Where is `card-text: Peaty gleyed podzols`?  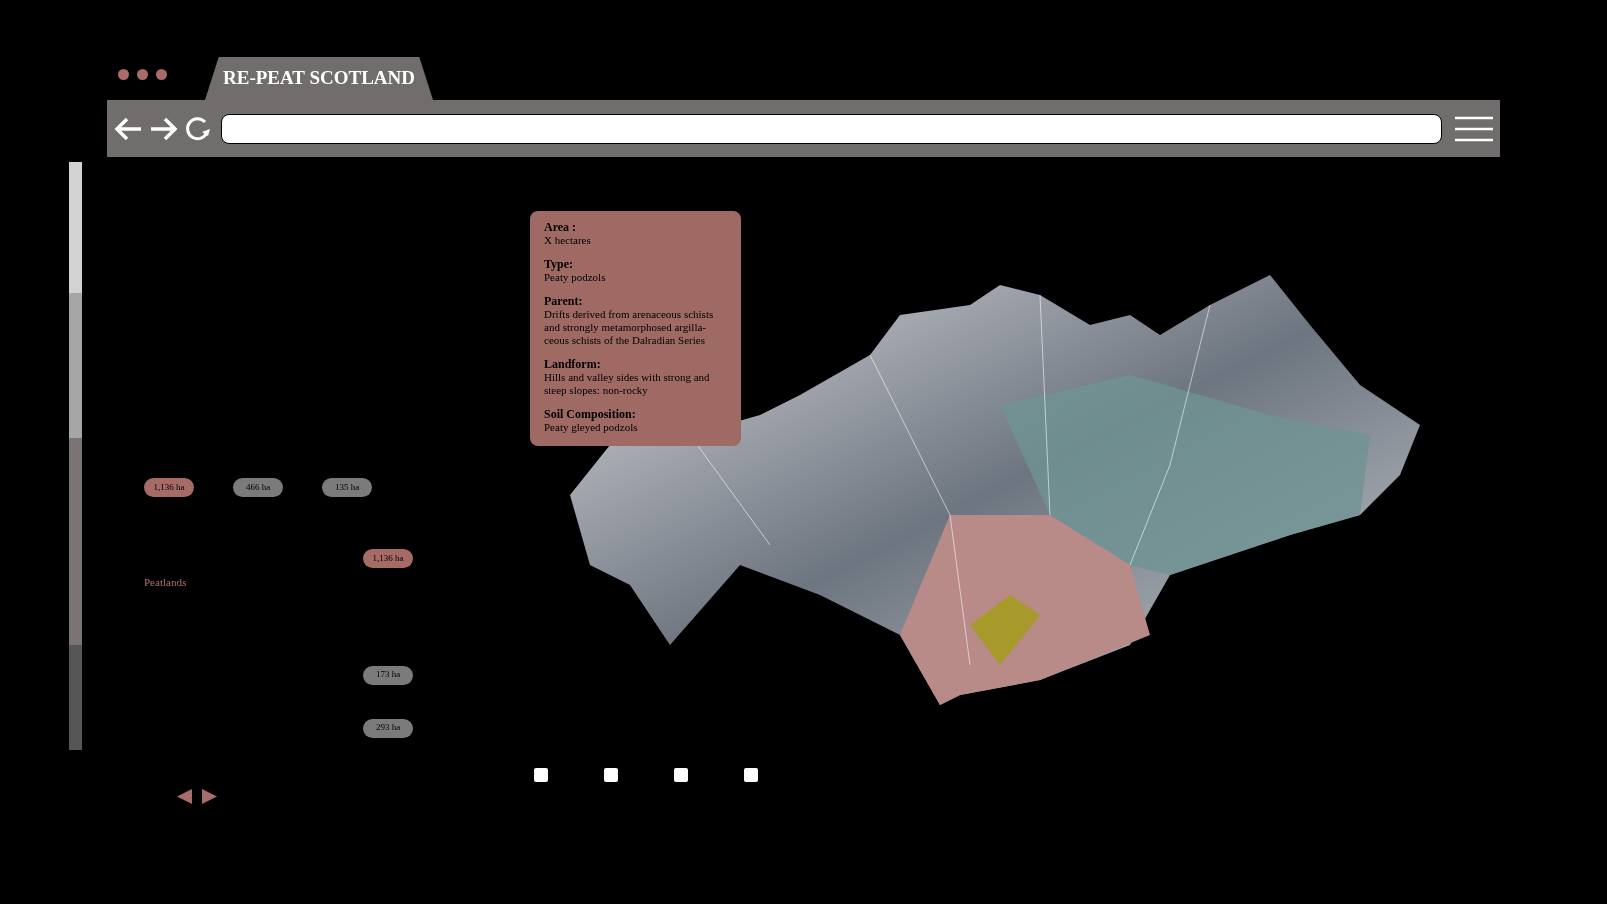 card-text: Peaty gleyed podzols is located at coordinates (591, 427).